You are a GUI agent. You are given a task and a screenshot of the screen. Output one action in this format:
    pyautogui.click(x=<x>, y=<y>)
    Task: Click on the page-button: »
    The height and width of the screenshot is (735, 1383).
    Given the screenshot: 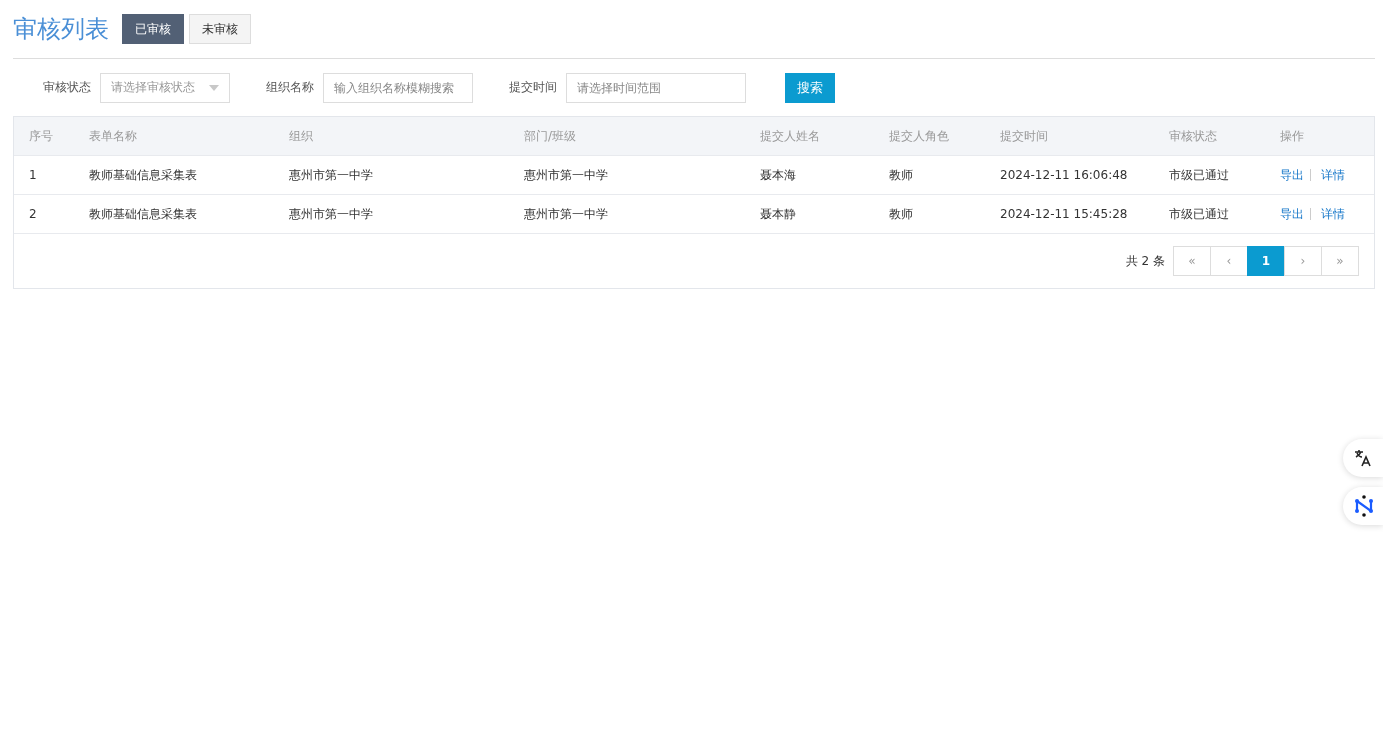 What is the action you would take?
    pyautogui.click(x=1340, y=261)
    